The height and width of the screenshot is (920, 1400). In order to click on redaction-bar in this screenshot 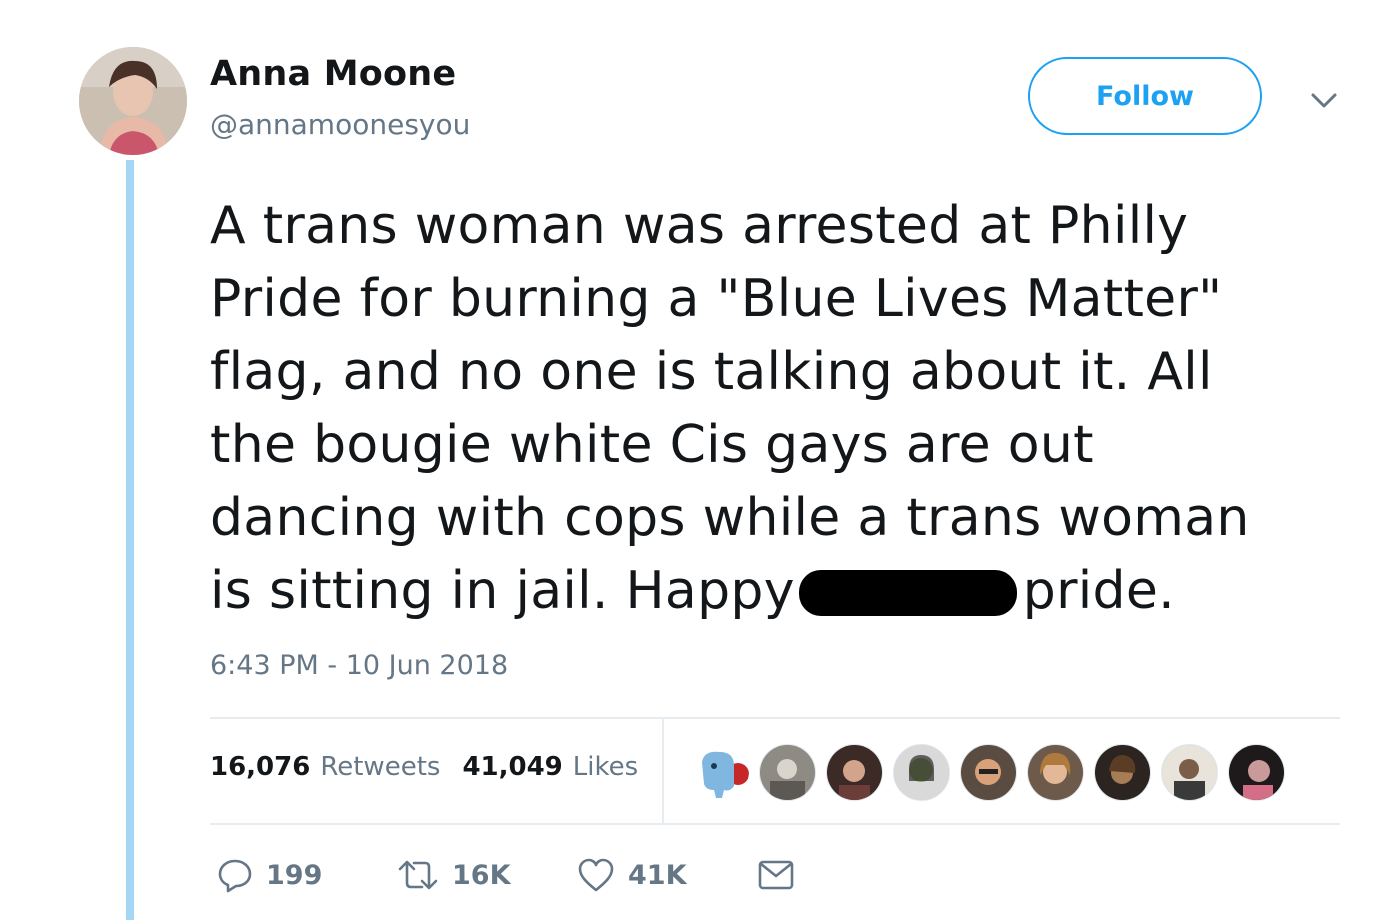, I will do `click(907, 593)`.